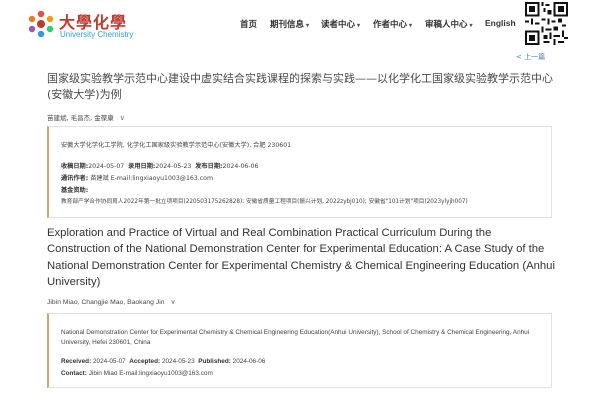 This screenshot has height=410, width=599. I want to click on site-logo: 大學化學 University Chemistry, so click(81, 24).